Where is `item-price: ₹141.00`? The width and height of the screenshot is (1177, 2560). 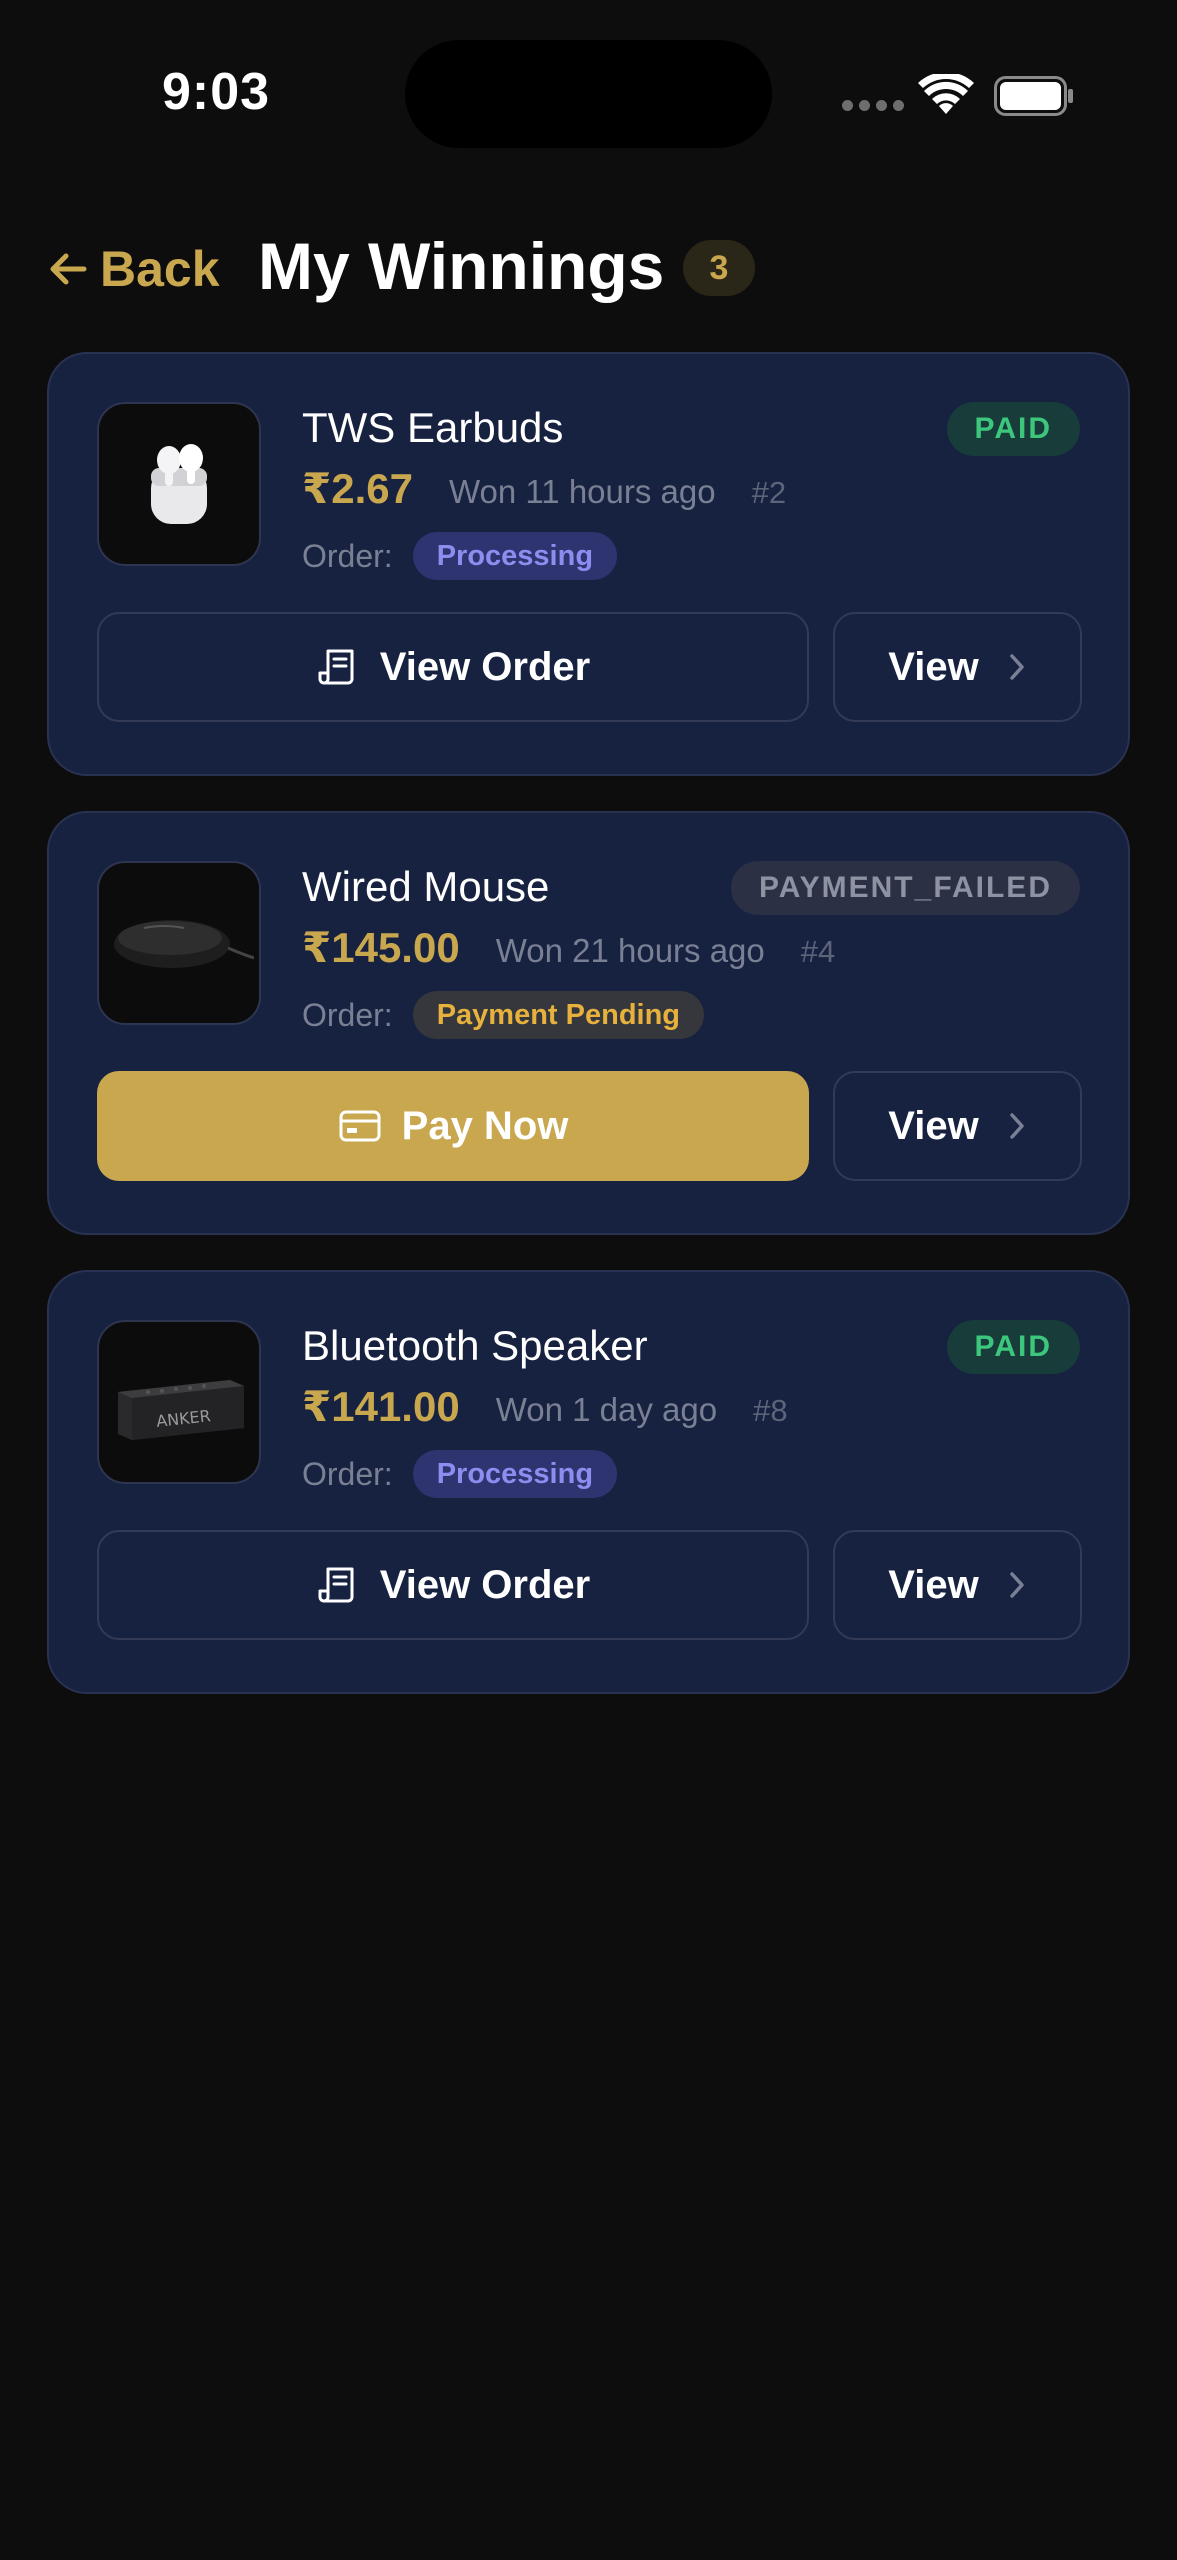 item-price: ₹141.00 is located at coordinates (381, 1406).